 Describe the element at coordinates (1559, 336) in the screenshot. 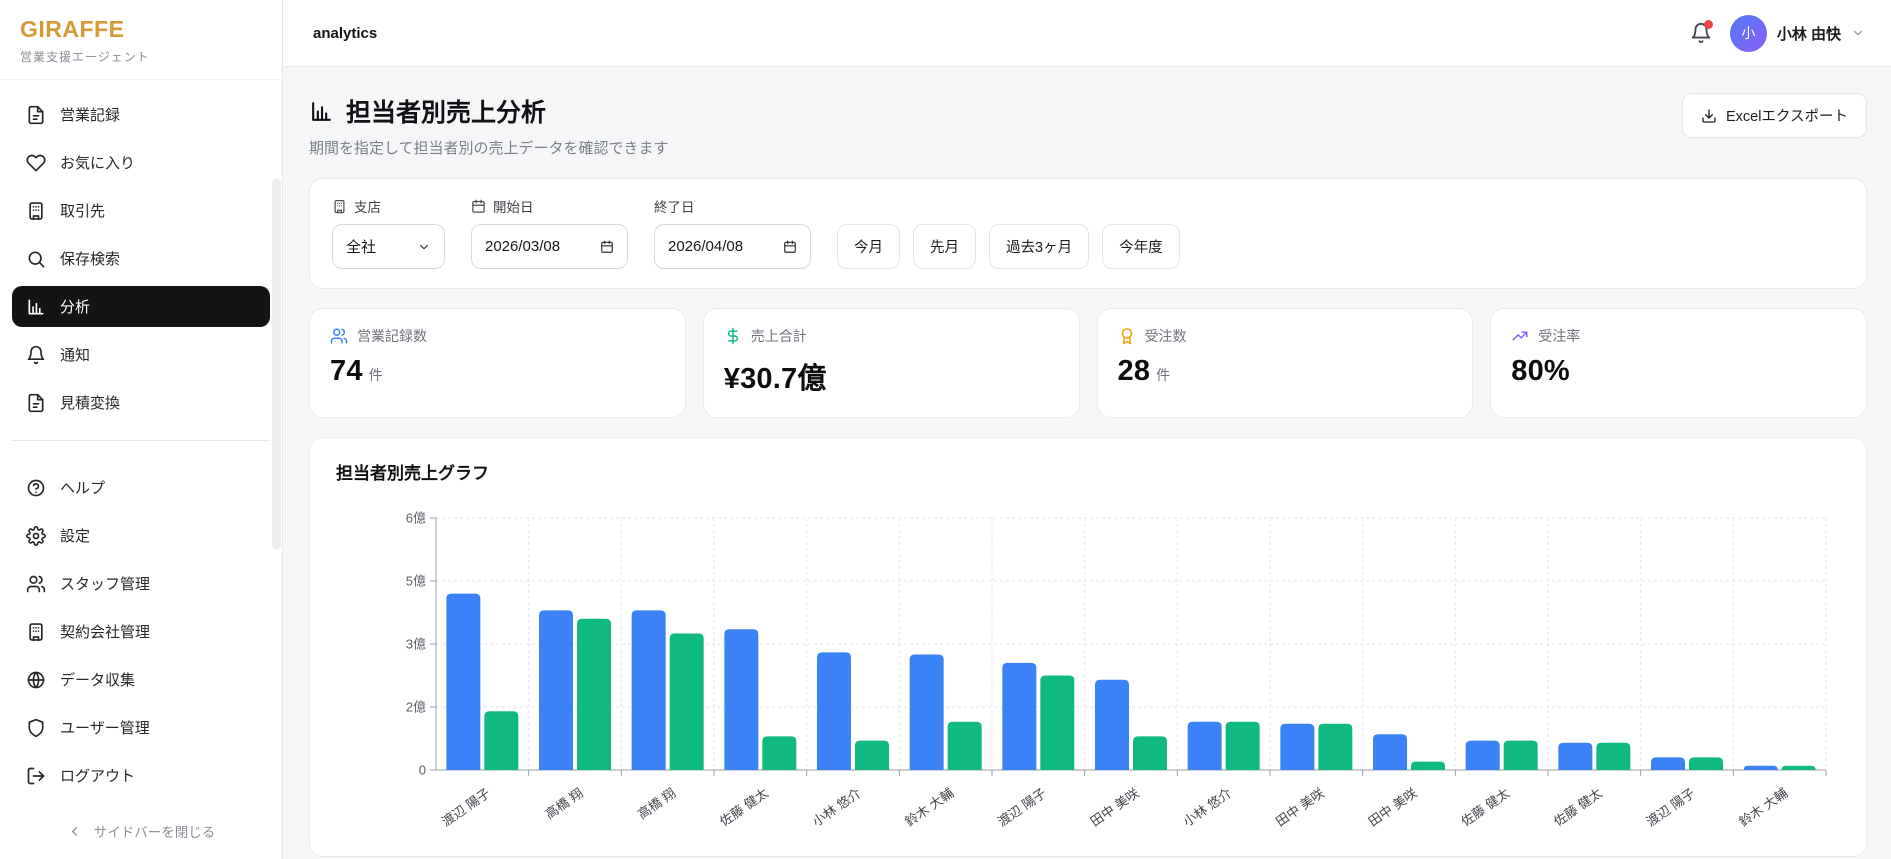

I see `stat-label: 受注率` at that location.